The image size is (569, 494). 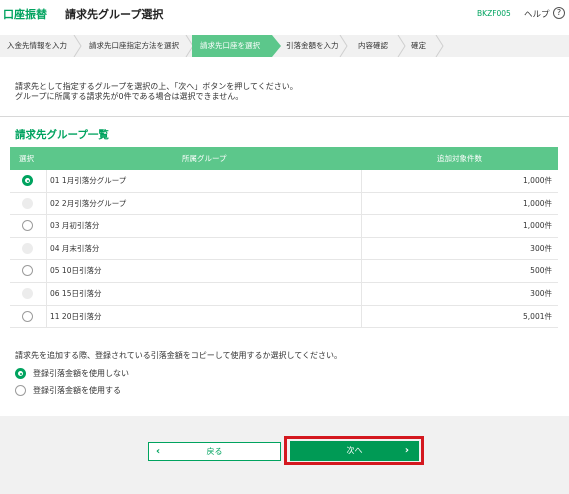 I want to click on table-row: 11 20日引落分 5,001件, so click(x=284, y=317).